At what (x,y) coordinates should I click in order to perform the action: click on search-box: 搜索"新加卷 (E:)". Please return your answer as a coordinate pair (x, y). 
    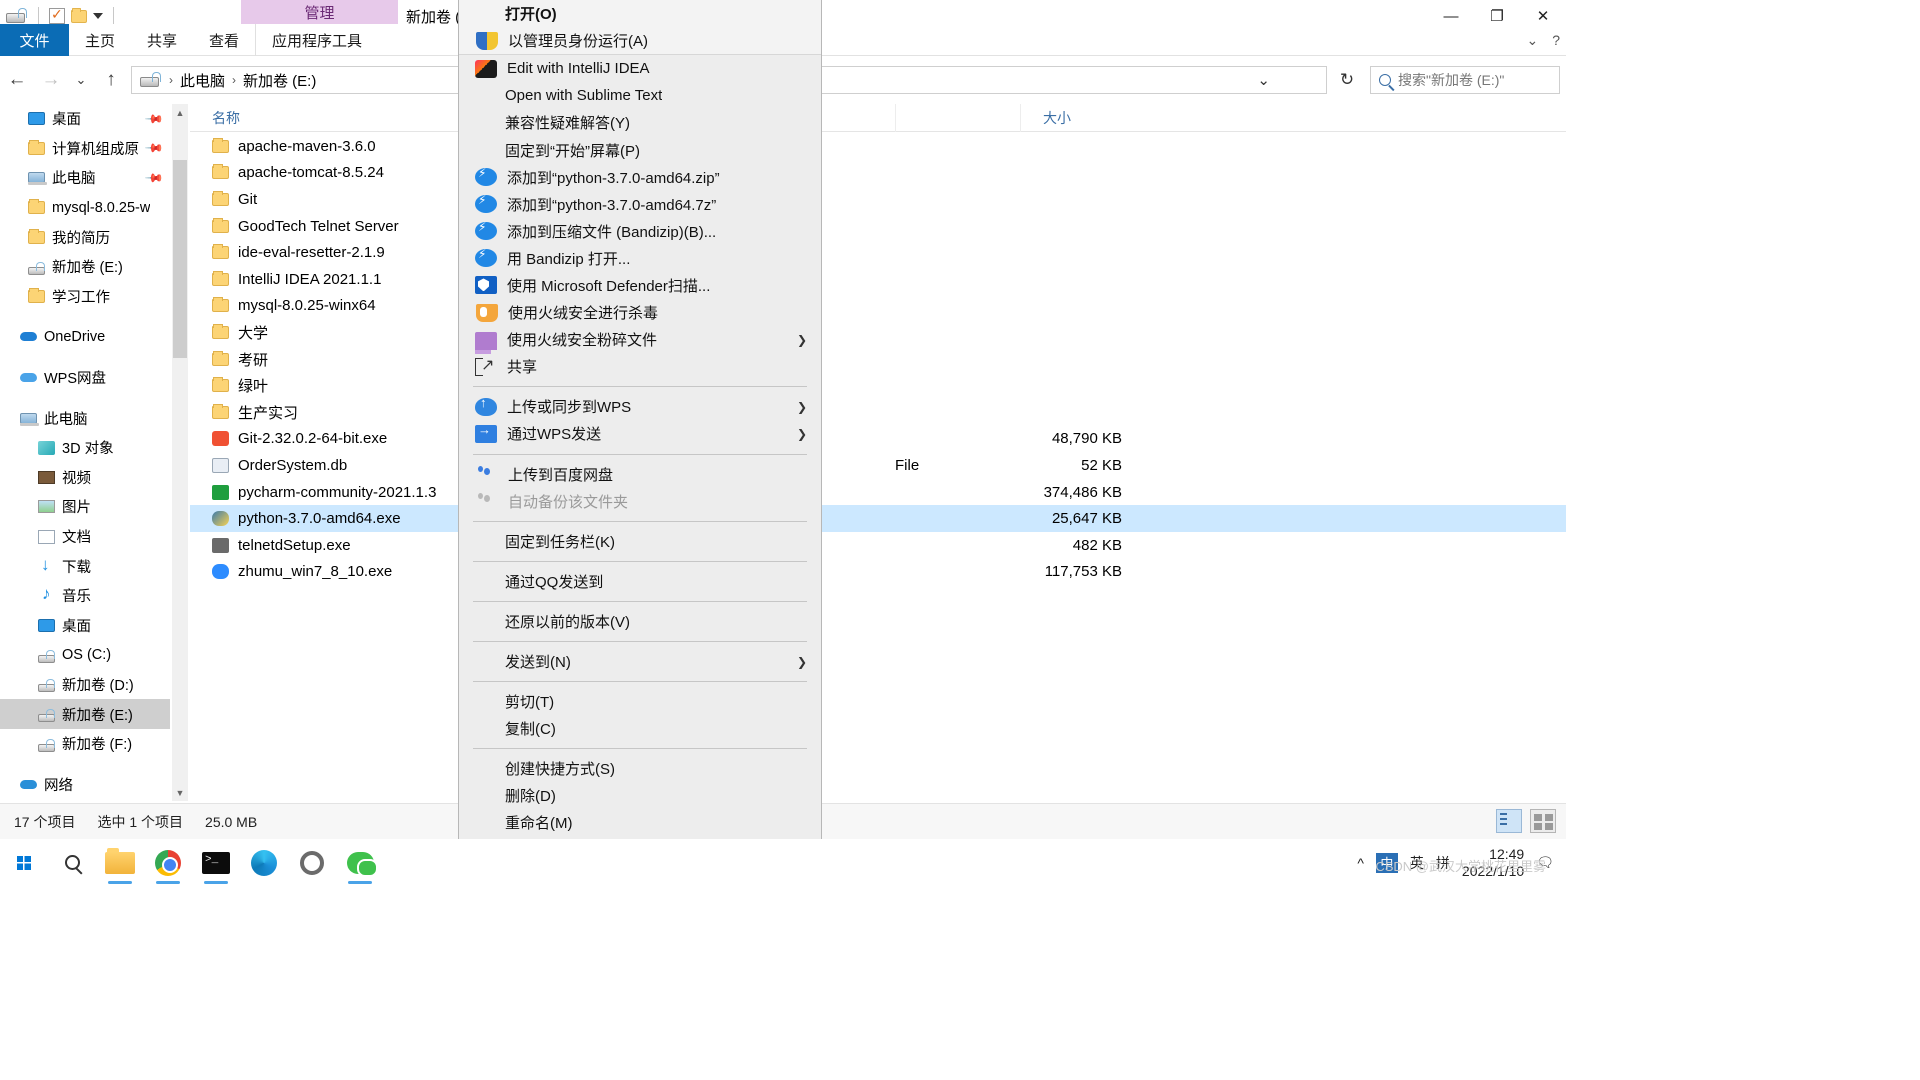
    Looking at the image, I should click on (1465, 80).